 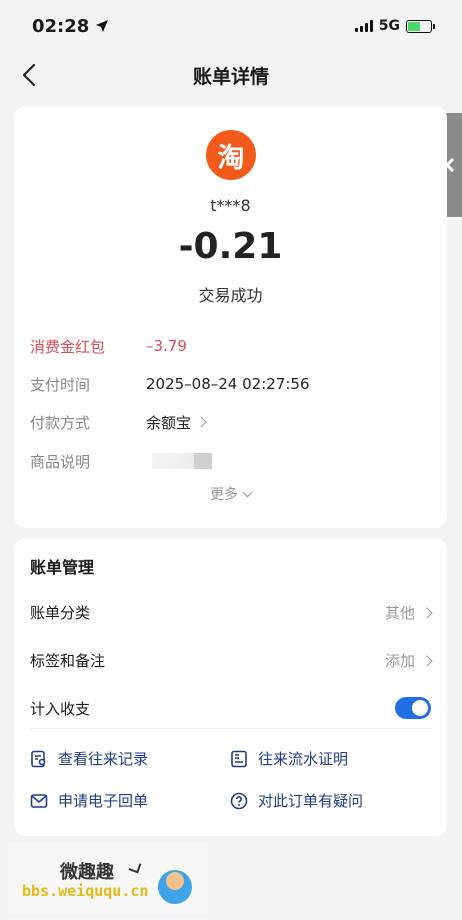 I want to click on link-flow-certificate: 往来流水证明, so click(x=289, y=758).